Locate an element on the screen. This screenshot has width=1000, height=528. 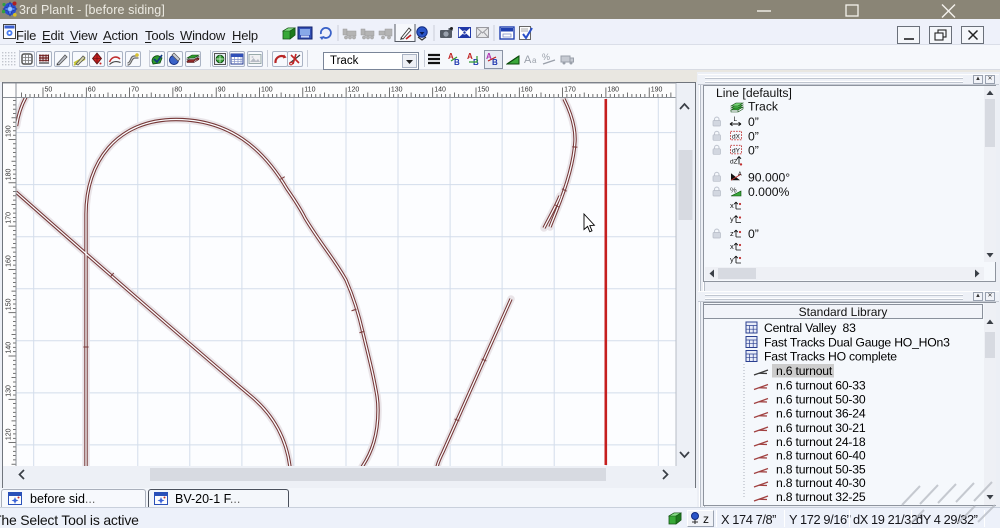
svg-text: n.8 turnout 32-25 is located at coordinates (821, 497).